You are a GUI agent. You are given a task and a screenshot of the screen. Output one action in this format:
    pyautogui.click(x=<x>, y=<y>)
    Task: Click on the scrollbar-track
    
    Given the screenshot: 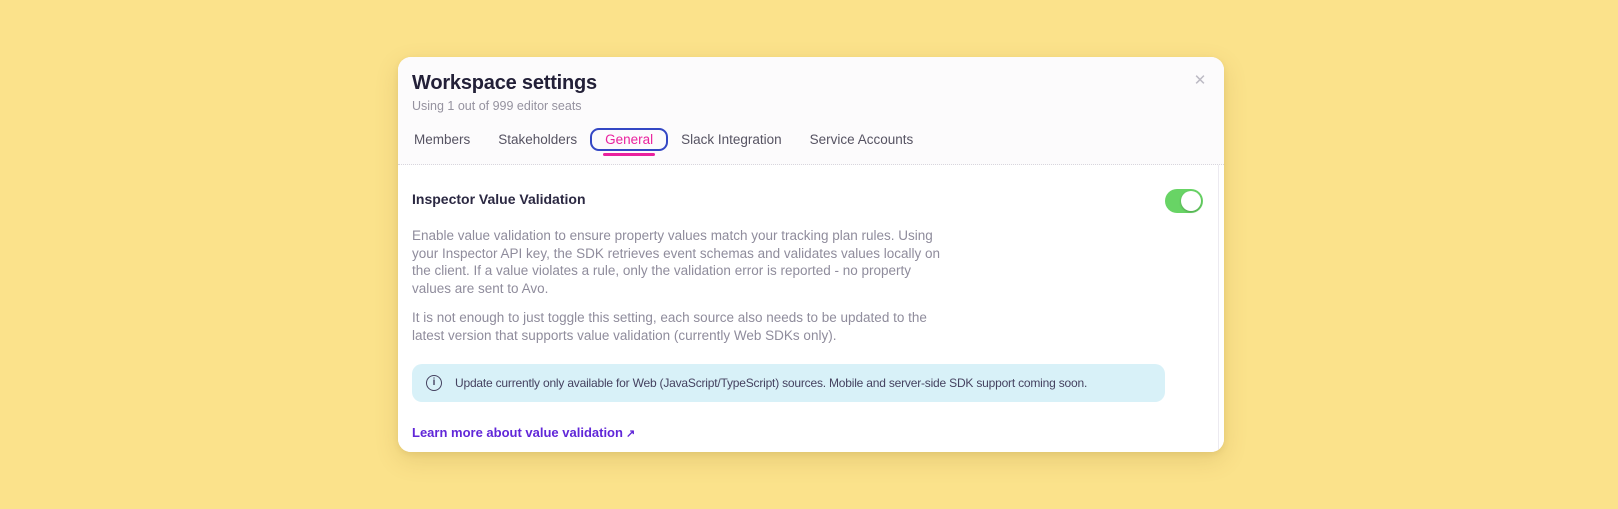 What is the action you would take?
    pyautogui.click(x=1218, y=308)
    